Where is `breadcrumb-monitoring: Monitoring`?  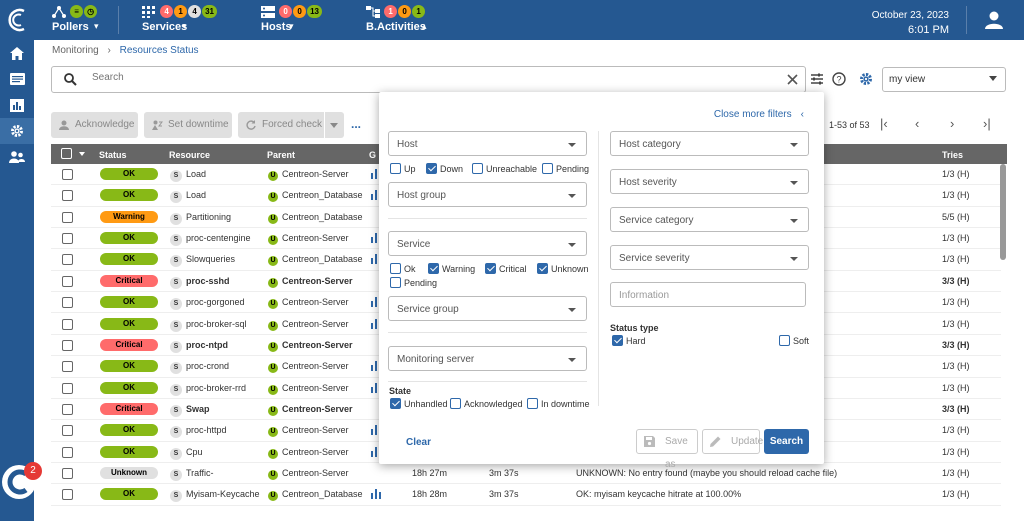
breadcrumb-monitoring: Monitoring is located at coordinates (75, 50).